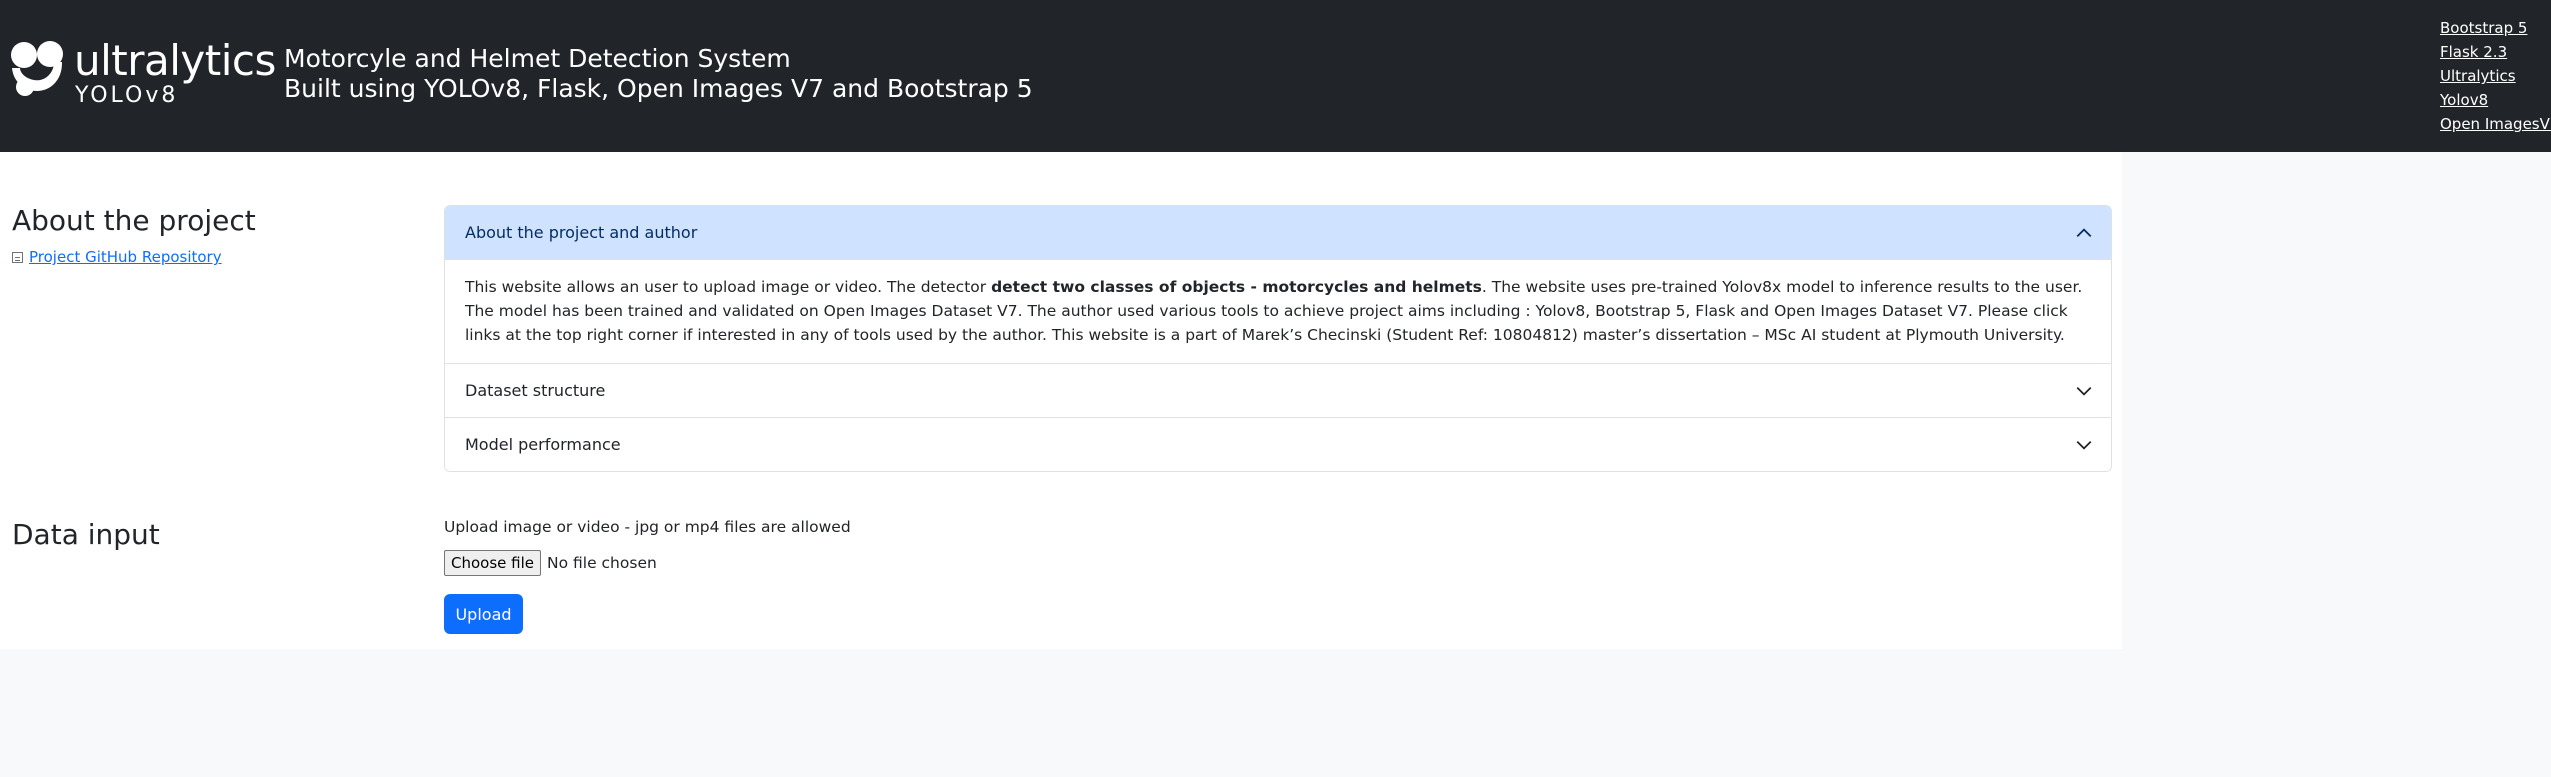  I want to click on accordion-title: Model performance, so click(543, 444).